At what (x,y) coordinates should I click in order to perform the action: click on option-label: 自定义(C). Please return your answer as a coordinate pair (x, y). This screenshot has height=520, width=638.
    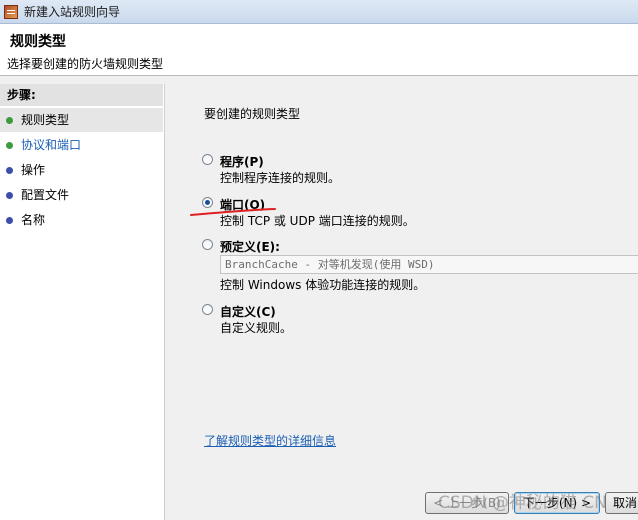
    Looking at the image, I should click on (248, 312).